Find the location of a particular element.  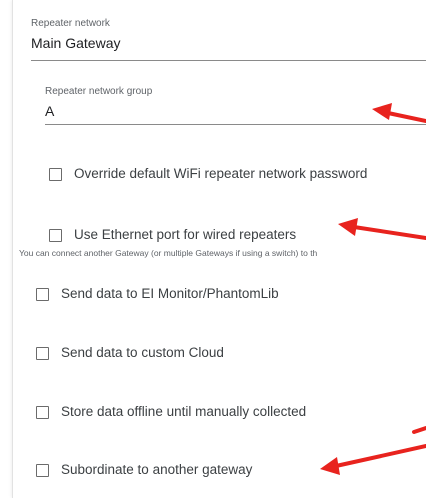

send-ei-monitor-checkbox is located at coordinates (42, 294).